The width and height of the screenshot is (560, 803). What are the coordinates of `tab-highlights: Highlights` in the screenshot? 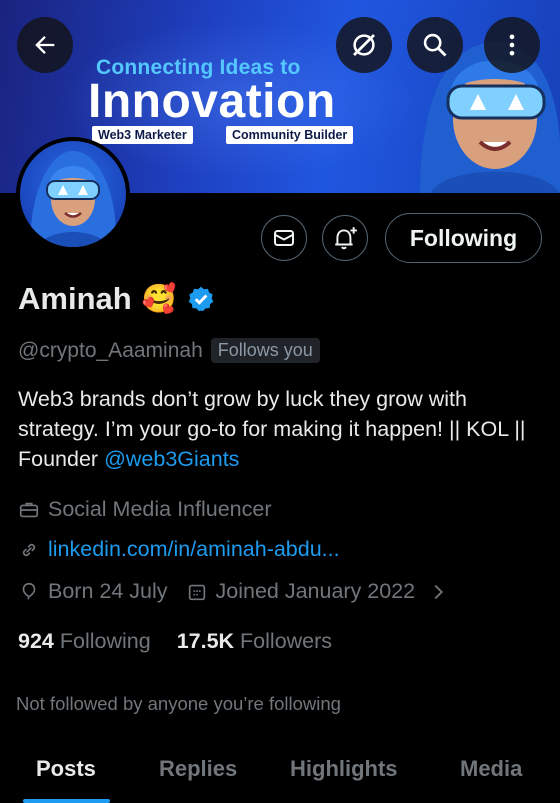 It's located at (344, 769).